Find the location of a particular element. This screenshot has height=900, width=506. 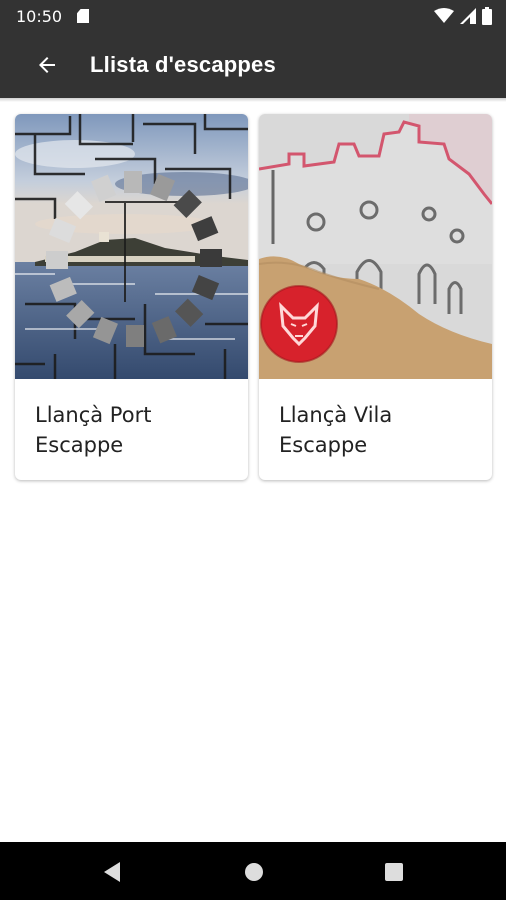

wifi-icon is located at coordinates (444, 15).